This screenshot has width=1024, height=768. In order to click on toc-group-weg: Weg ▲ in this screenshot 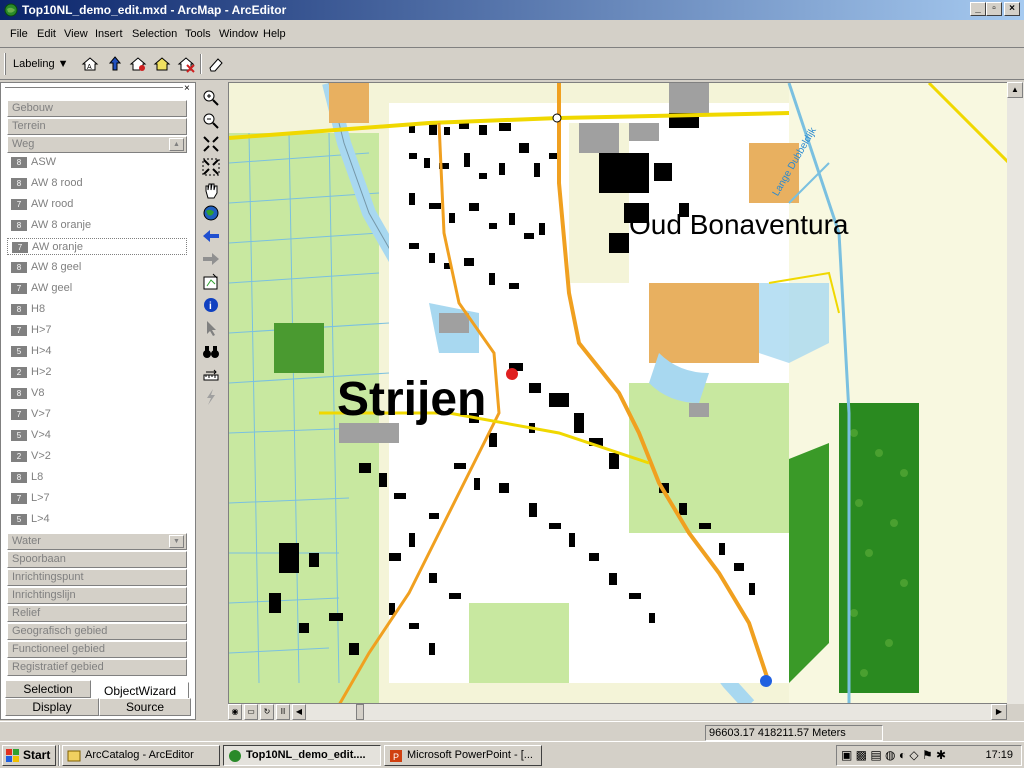, I will do `click(97, 144)`.